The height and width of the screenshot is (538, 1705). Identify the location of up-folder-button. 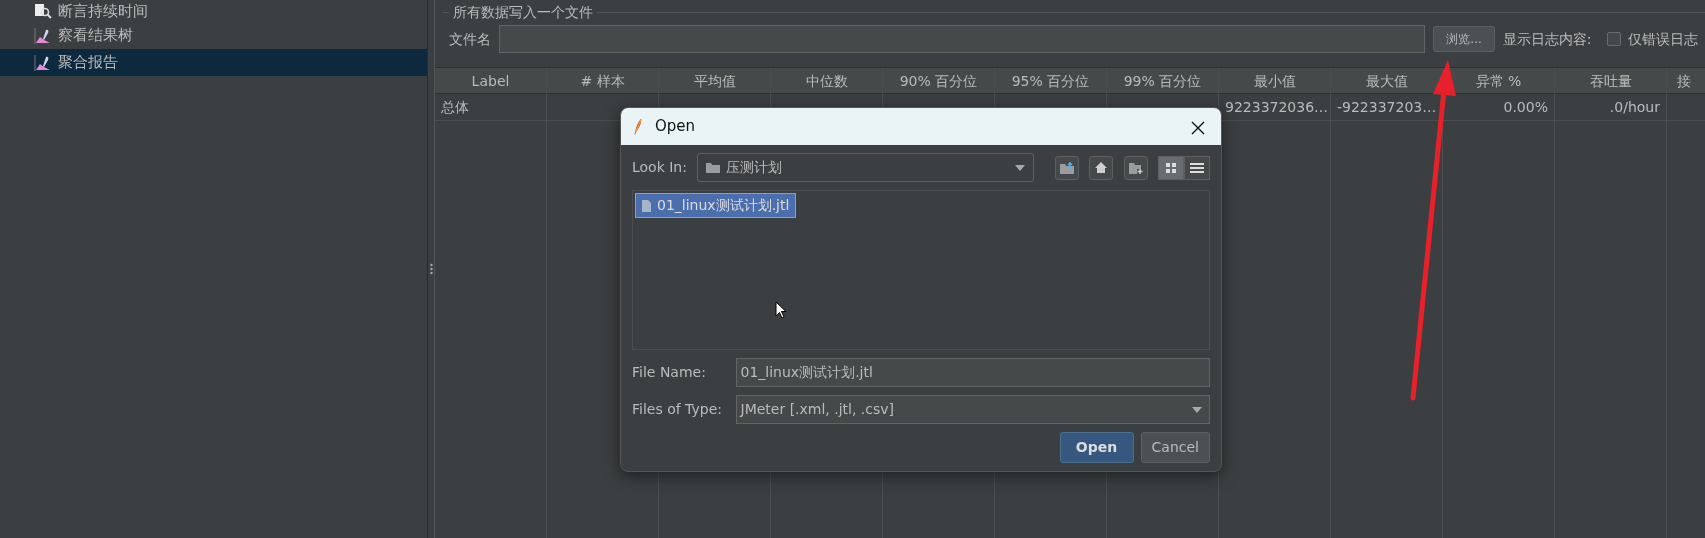
(1066, 167).